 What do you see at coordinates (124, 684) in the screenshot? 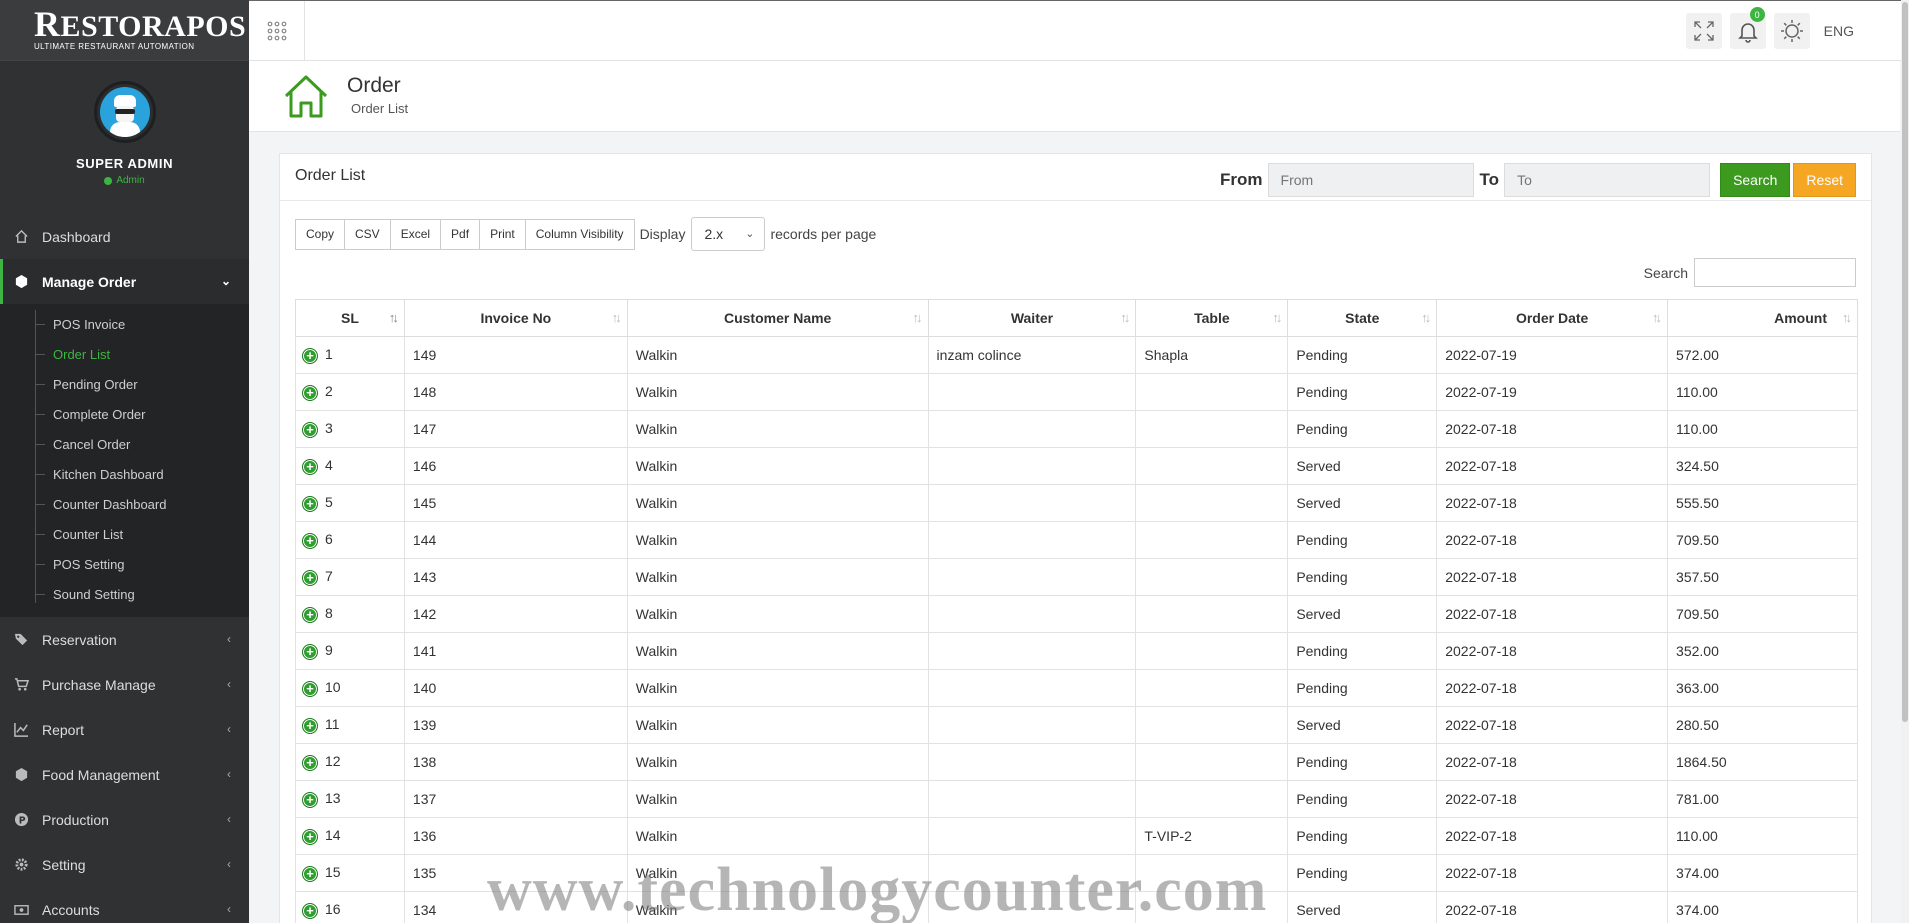
I see `sidebar-item-purchase-manage: Purchase Manage ‹` at bounding box center [124, 684].